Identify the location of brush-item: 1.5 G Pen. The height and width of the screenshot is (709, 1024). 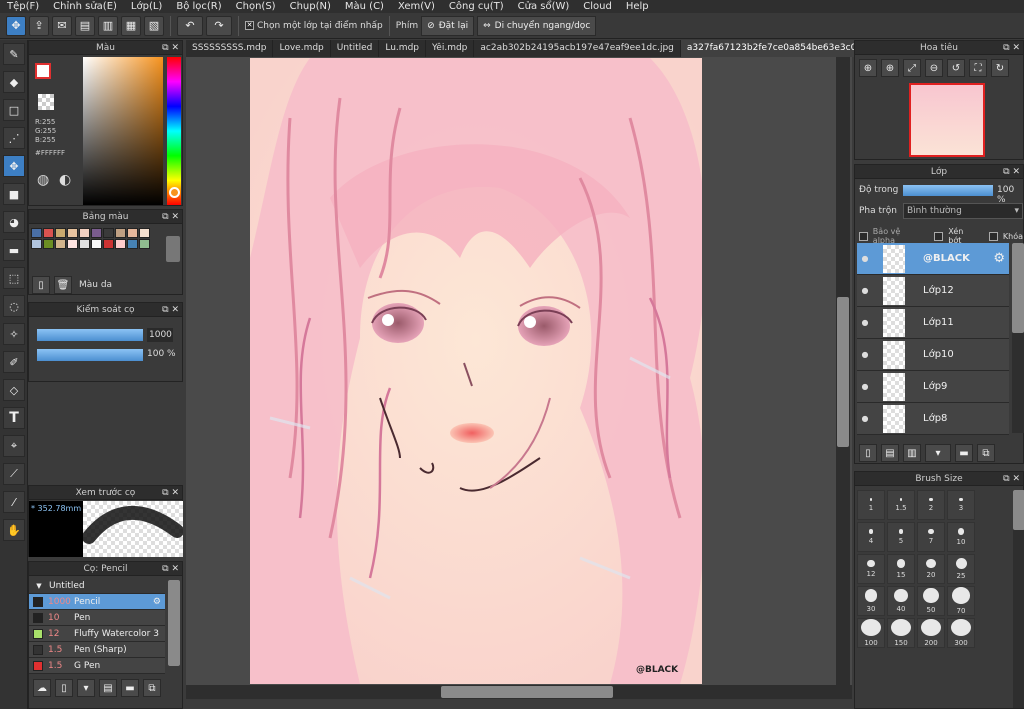
(97, 666).